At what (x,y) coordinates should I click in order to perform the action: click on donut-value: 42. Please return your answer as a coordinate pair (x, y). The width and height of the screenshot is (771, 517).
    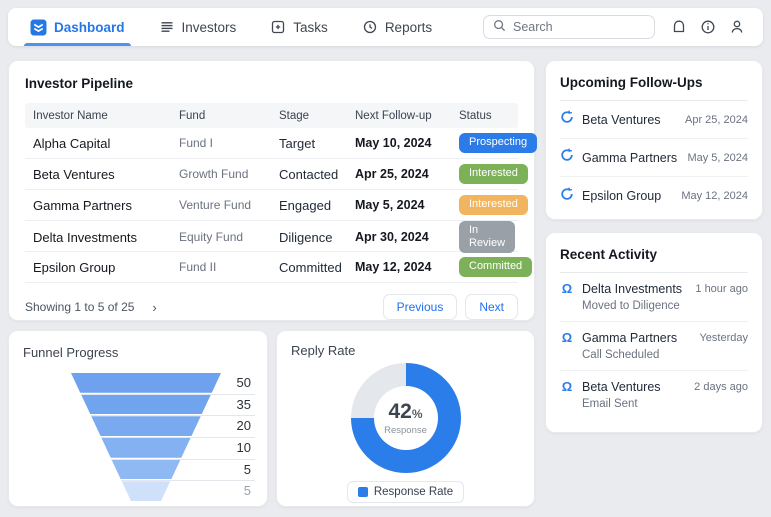
    Looking at the image, I should click on (400, 411).